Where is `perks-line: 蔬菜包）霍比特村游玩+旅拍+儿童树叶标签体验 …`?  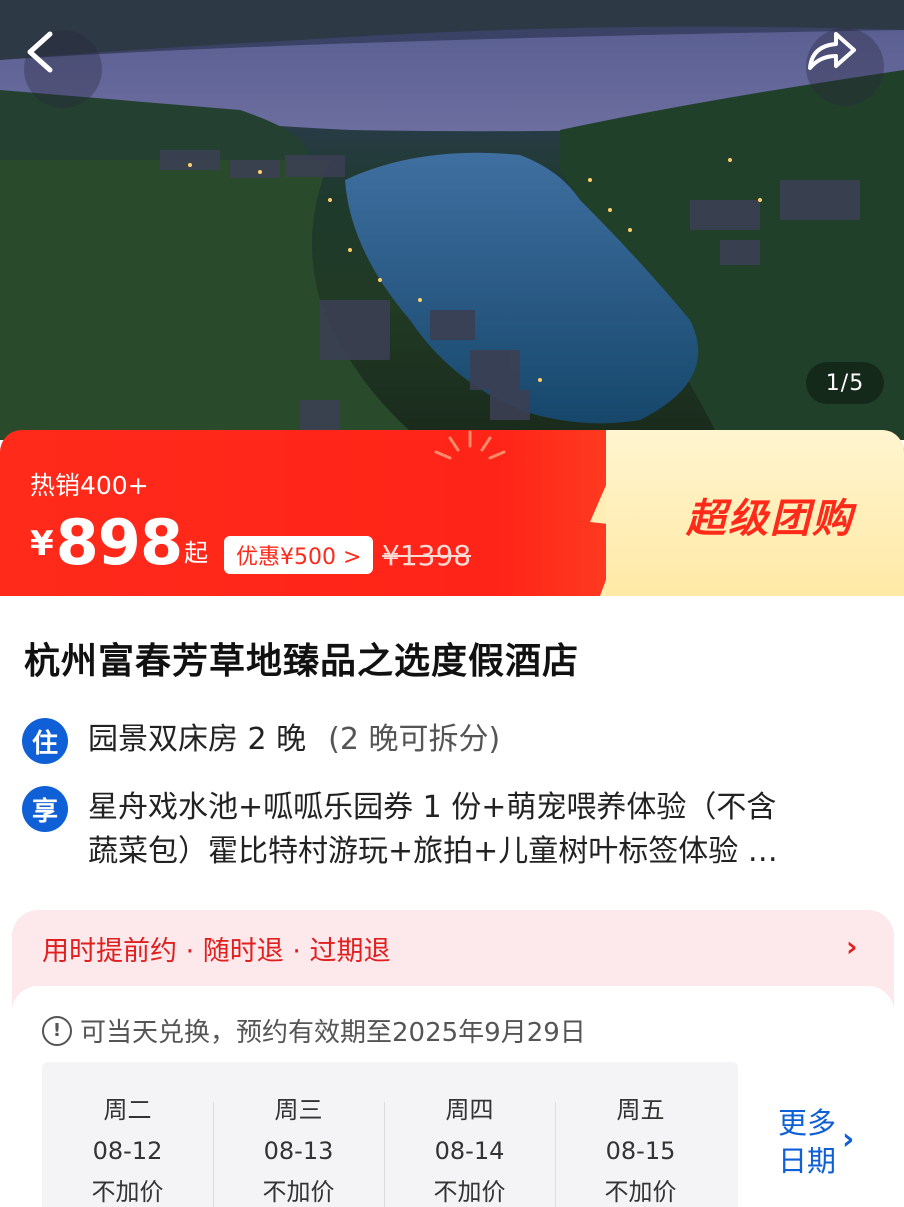 perks-line: 蔬菜包）霍比特村游玩+旅拍+儿童树叶标签体验 … is located at coordinates (433, 851).